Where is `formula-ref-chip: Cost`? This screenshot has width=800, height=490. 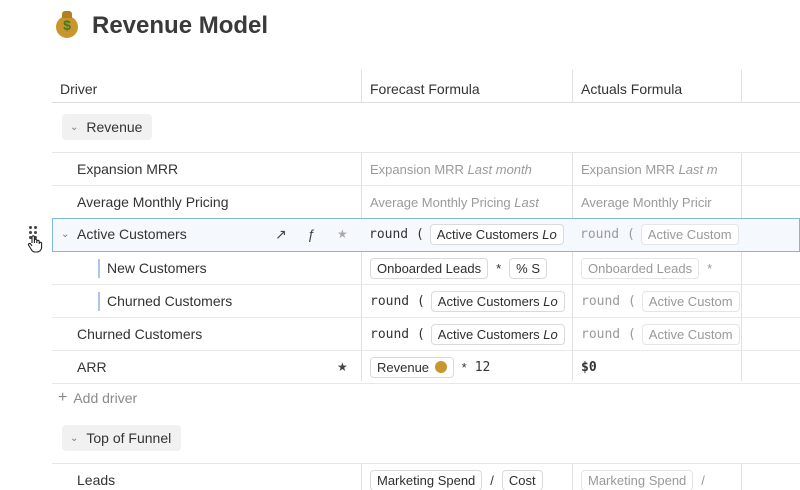 formula-ref-chip: Cost is located at coordinates (522, 480).